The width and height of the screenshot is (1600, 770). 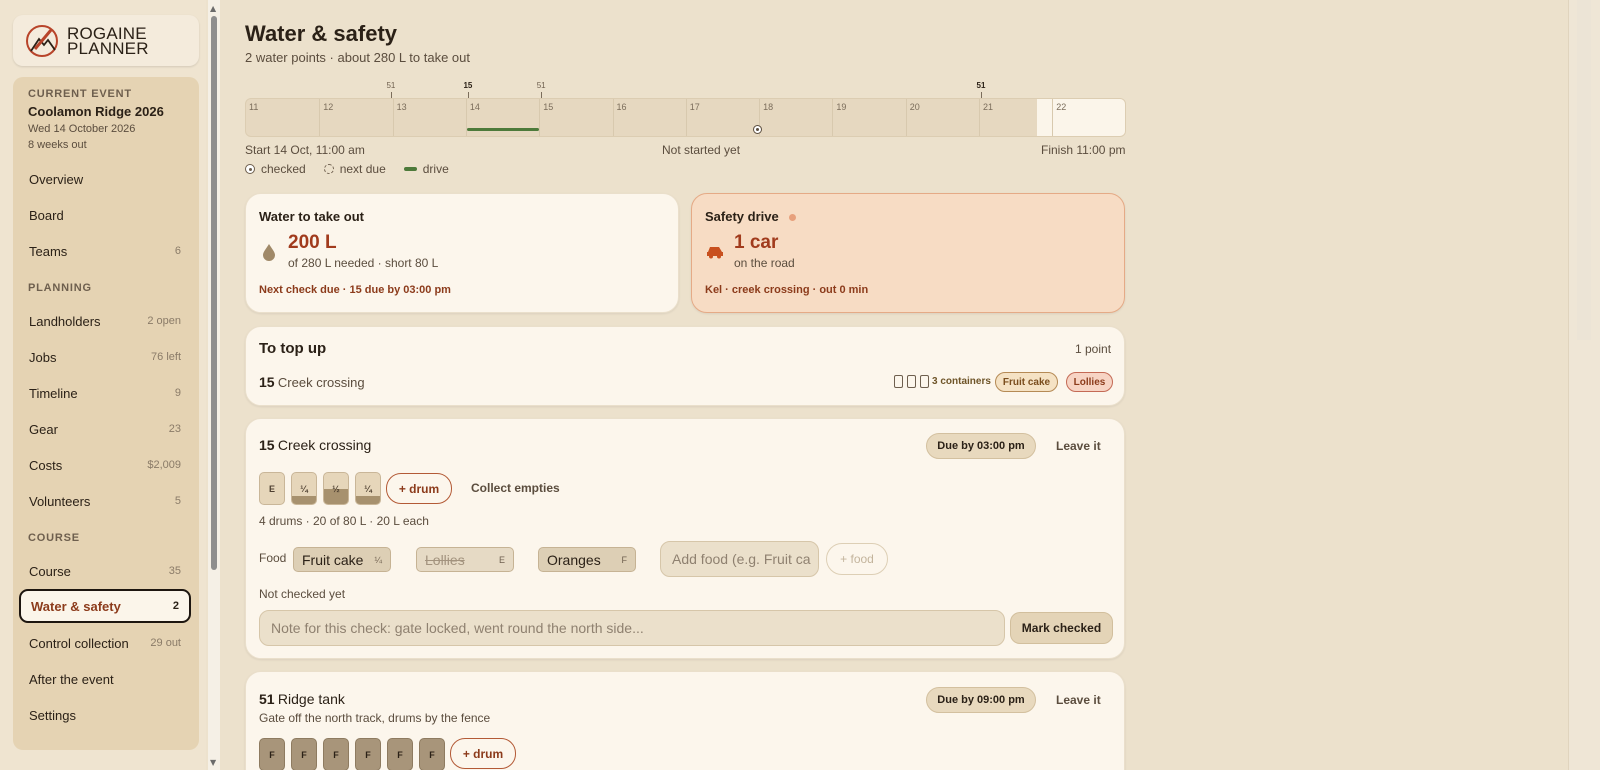 I want to click on collect-empties-button: Collect empties, so click(x=515, y=488).